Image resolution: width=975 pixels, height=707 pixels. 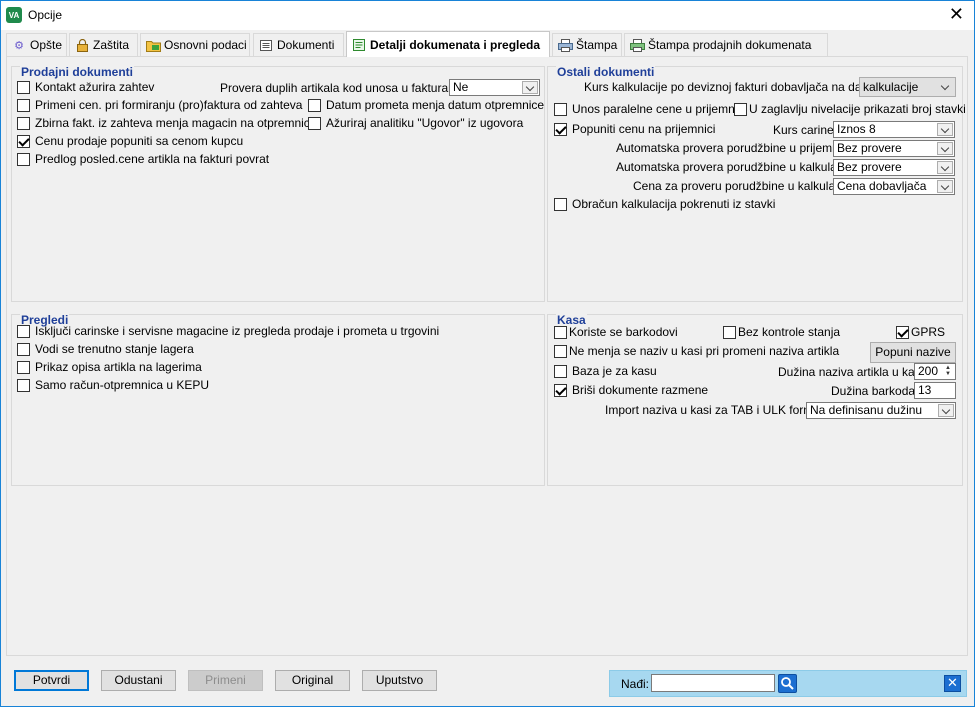 What do you see at coordinates (631, 390) in the screenshot?
I see `checkbox-brisi-dokumente: Briši dokumente razmene` at bounding box center [631, 390].